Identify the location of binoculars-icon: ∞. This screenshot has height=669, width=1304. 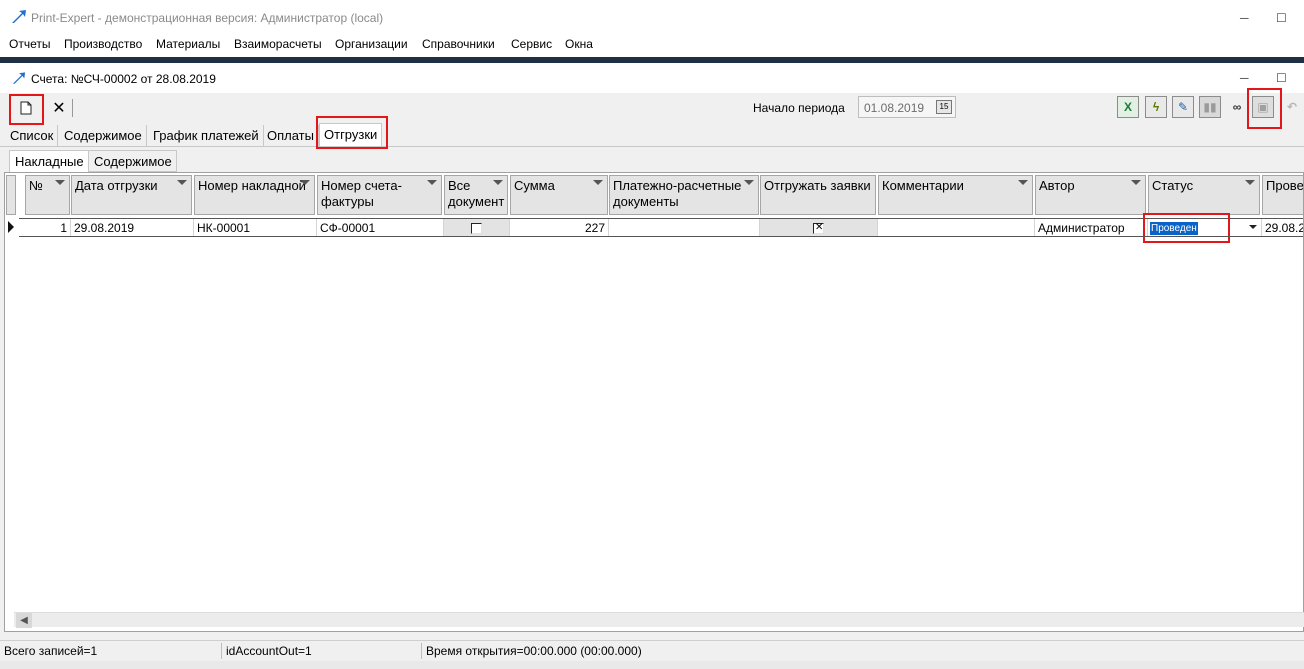
(1237, 107).